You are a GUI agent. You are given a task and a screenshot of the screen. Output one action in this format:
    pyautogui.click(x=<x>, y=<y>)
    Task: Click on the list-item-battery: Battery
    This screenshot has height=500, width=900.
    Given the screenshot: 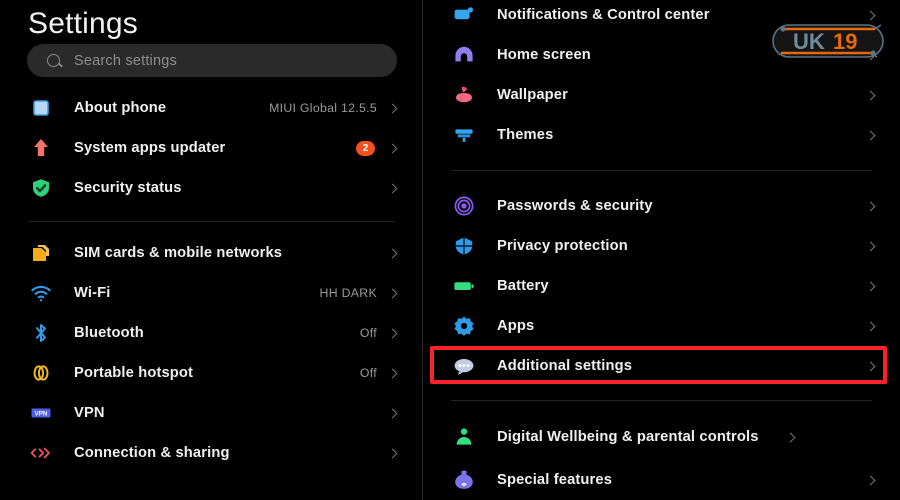 What is the action you would take?
    pyautogui.click(x=661, y=286)
    